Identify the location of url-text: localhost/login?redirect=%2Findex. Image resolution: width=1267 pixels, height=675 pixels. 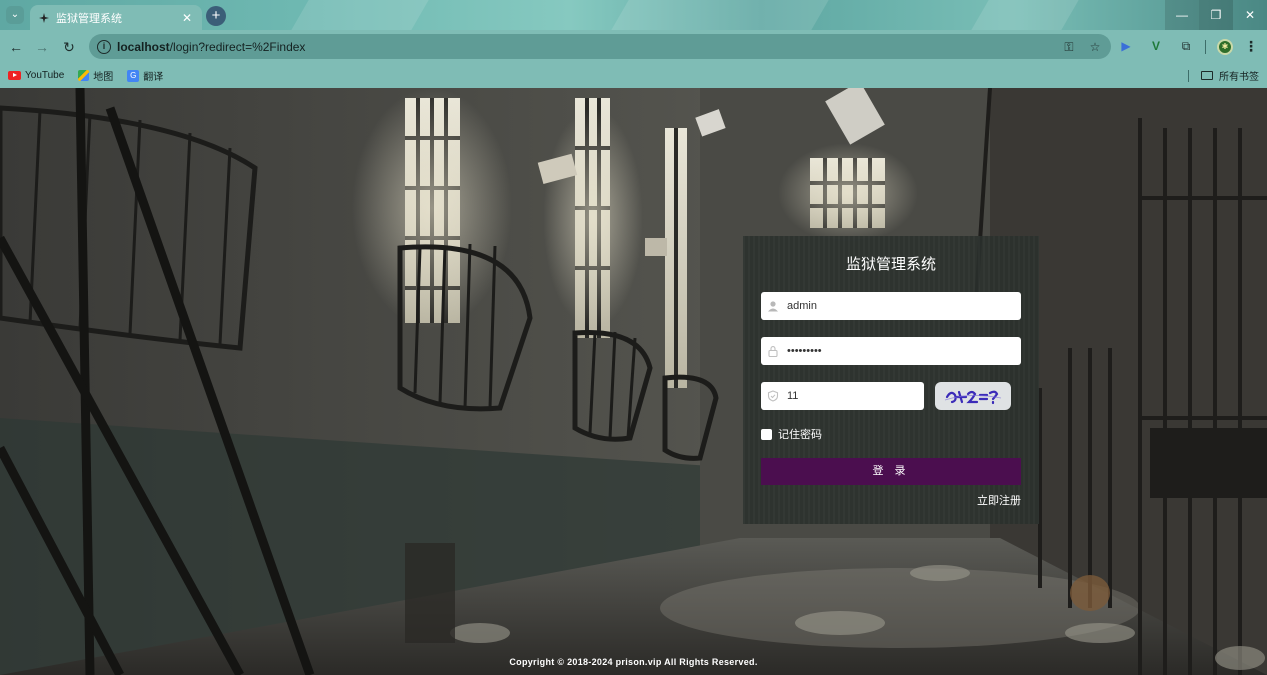
(584, 47).